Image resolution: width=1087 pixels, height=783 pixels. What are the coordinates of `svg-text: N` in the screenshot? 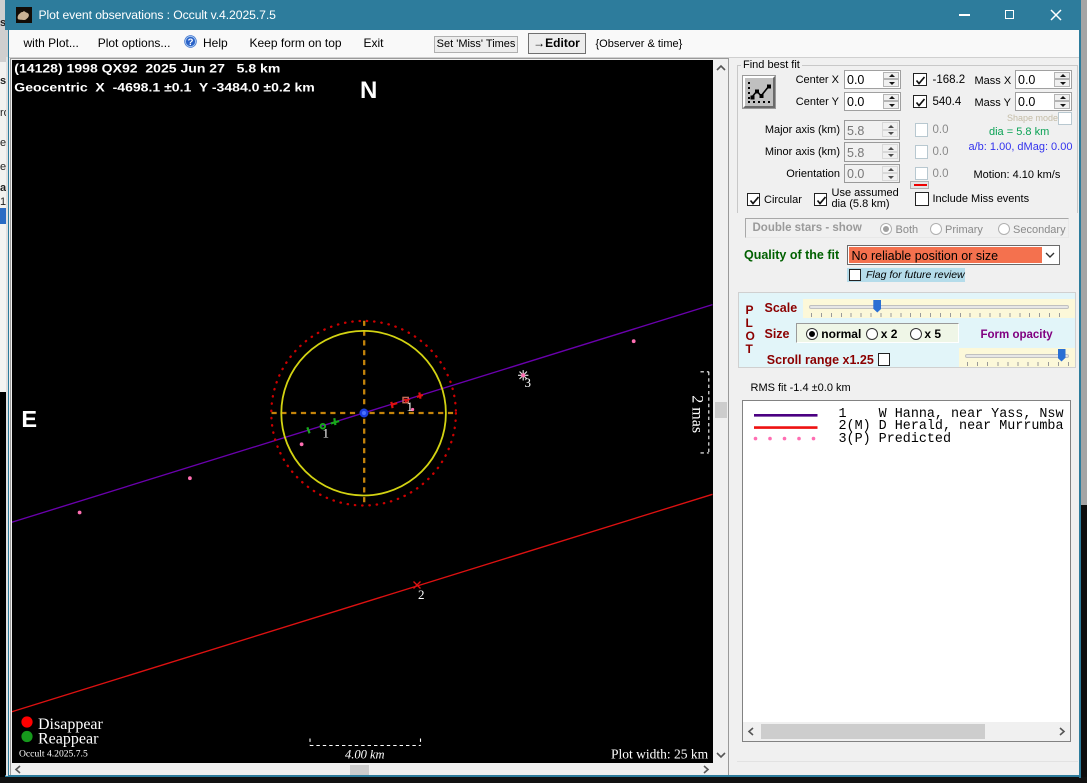 It's located at (368, 90).